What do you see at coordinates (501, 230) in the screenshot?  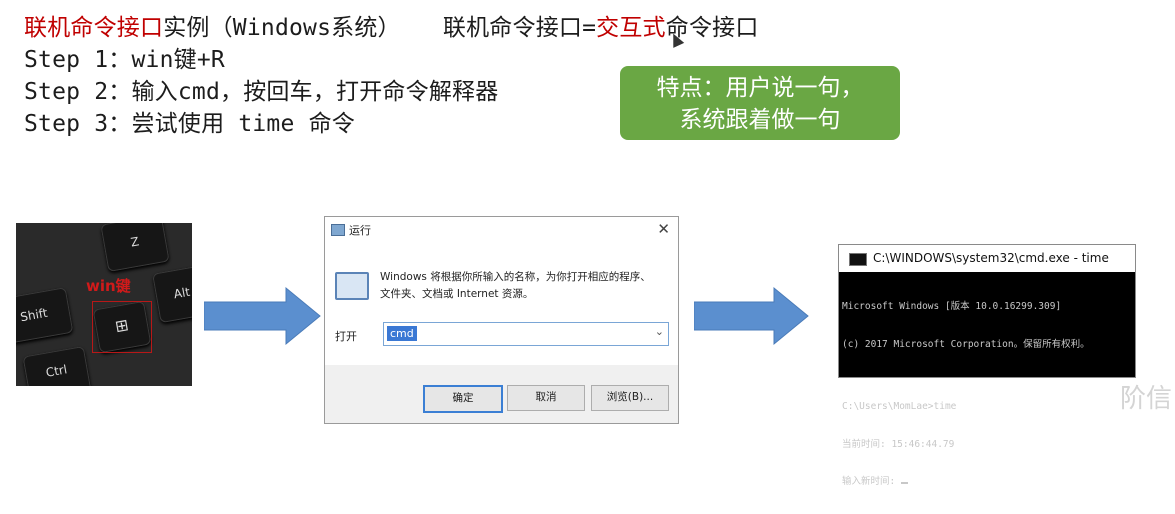 I see `run-titlebar: 运行 ✕` at bounding box center [501, 230].